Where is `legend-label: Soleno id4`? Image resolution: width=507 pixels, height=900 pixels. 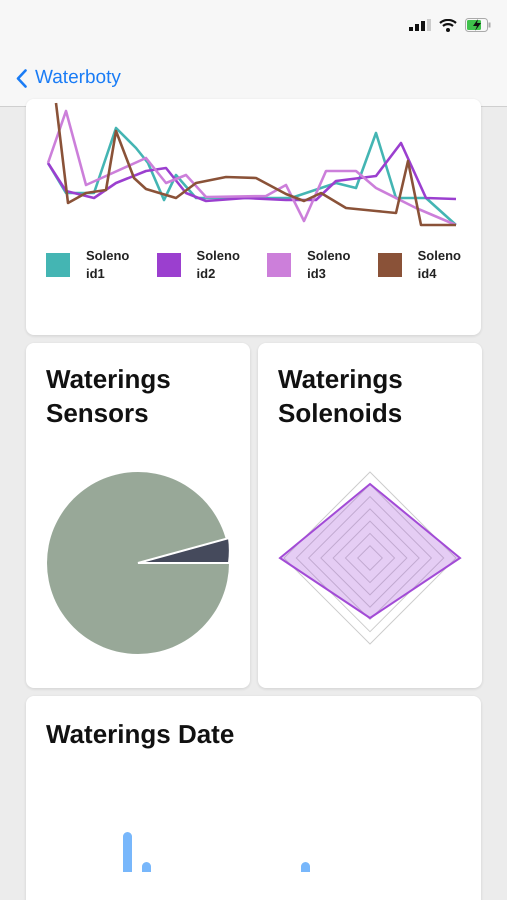
legend-label: Soleno id4 is located at coordinates (439, 264).